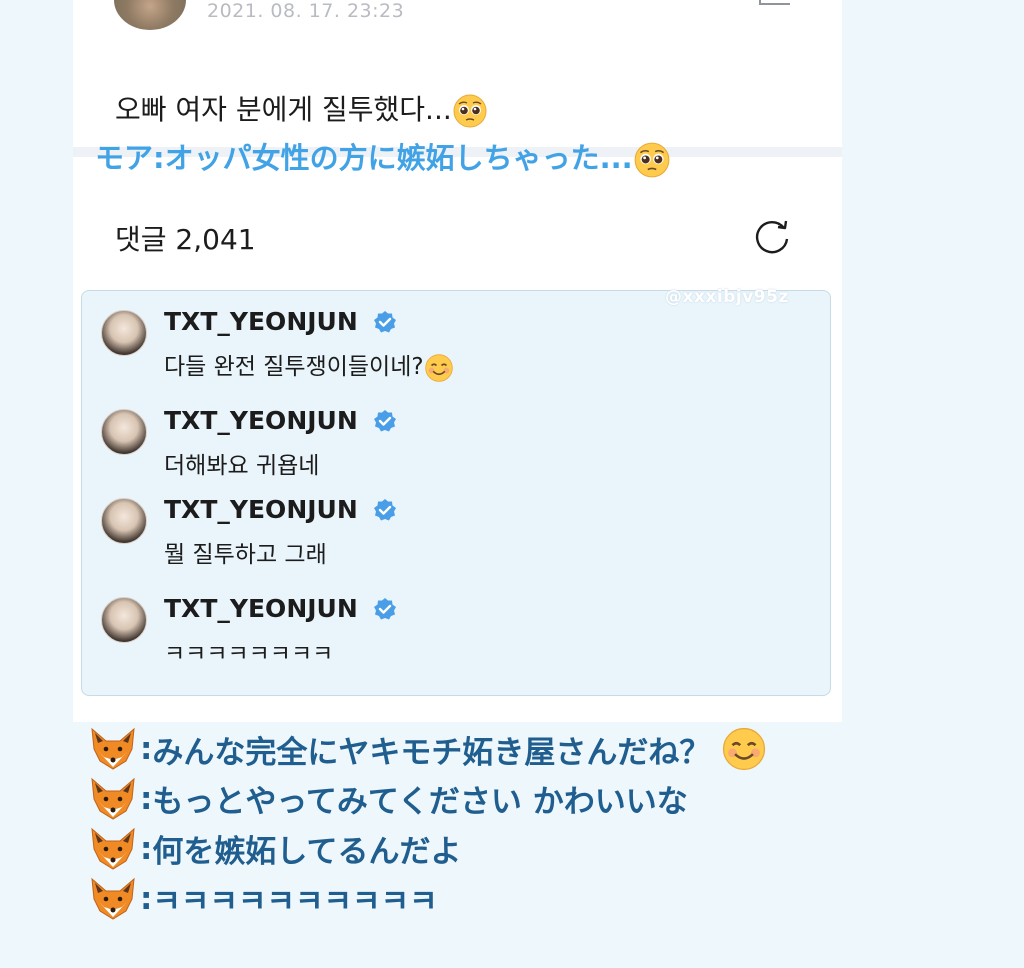 The image size is (1024, 968). Describe the element at coordinates (461, 525) in the screenshot. I see `comment-item: TXT_YEONJUN 뭘 질투하고 그래` at that location.